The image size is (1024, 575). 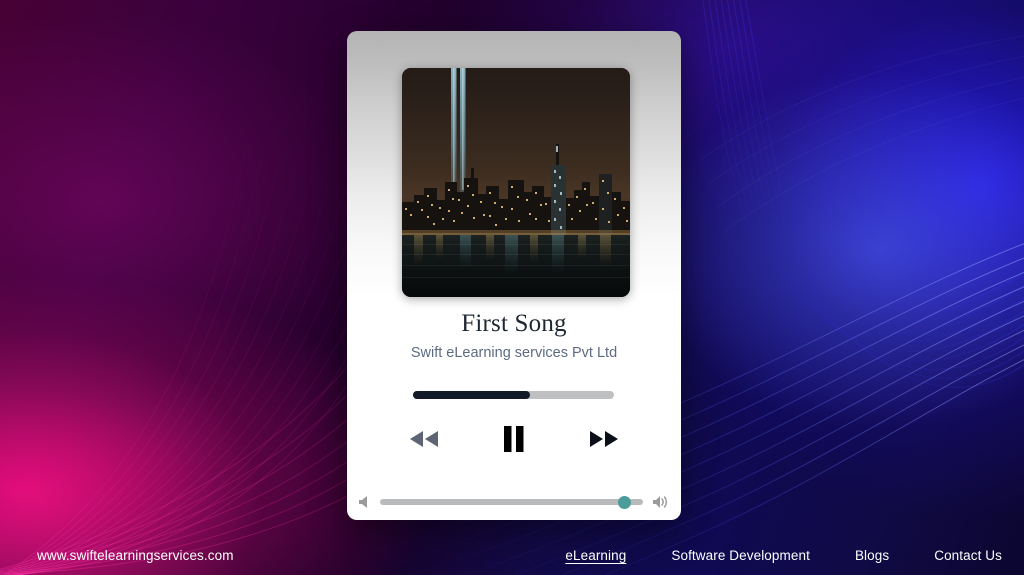 I want to click on playback-controls, so click(x=514, y=439).